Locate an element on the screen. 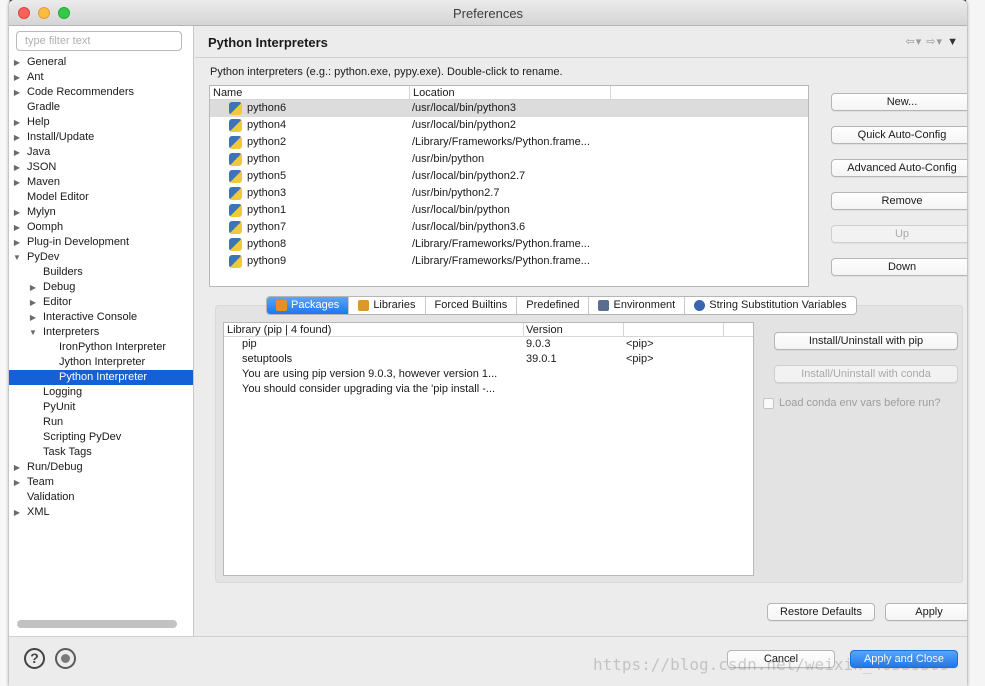 Image resolution: width=985 pixels, height=686 pixels. tab-forced-builtins: Forced Builtins is located at coordinates (472, 305).